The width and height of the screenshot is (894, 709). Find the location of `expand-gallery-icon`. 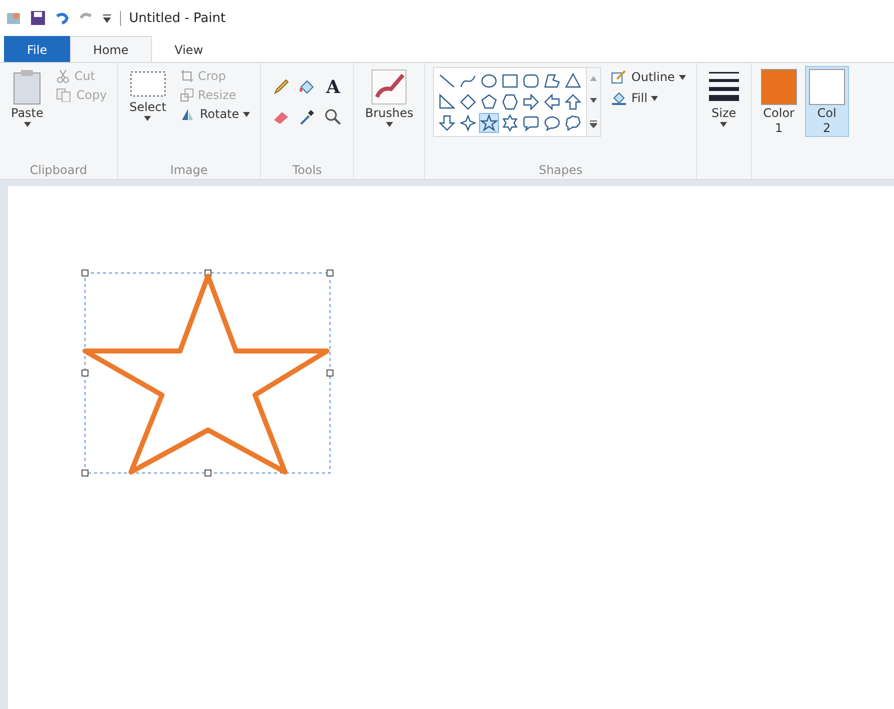

expand-gallery-icon is located at coordinates (594, 124).